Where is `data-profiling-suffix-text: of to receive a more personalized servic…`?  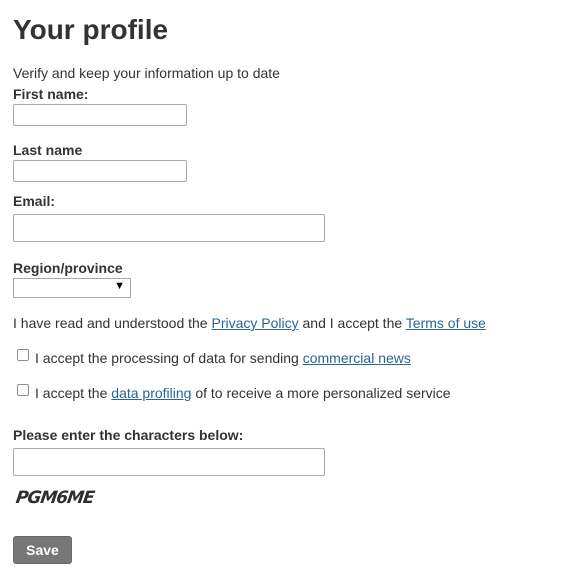 data-profiling-suffix-text: of to receive a more personalized servic… is located at coordinates (321, 393).